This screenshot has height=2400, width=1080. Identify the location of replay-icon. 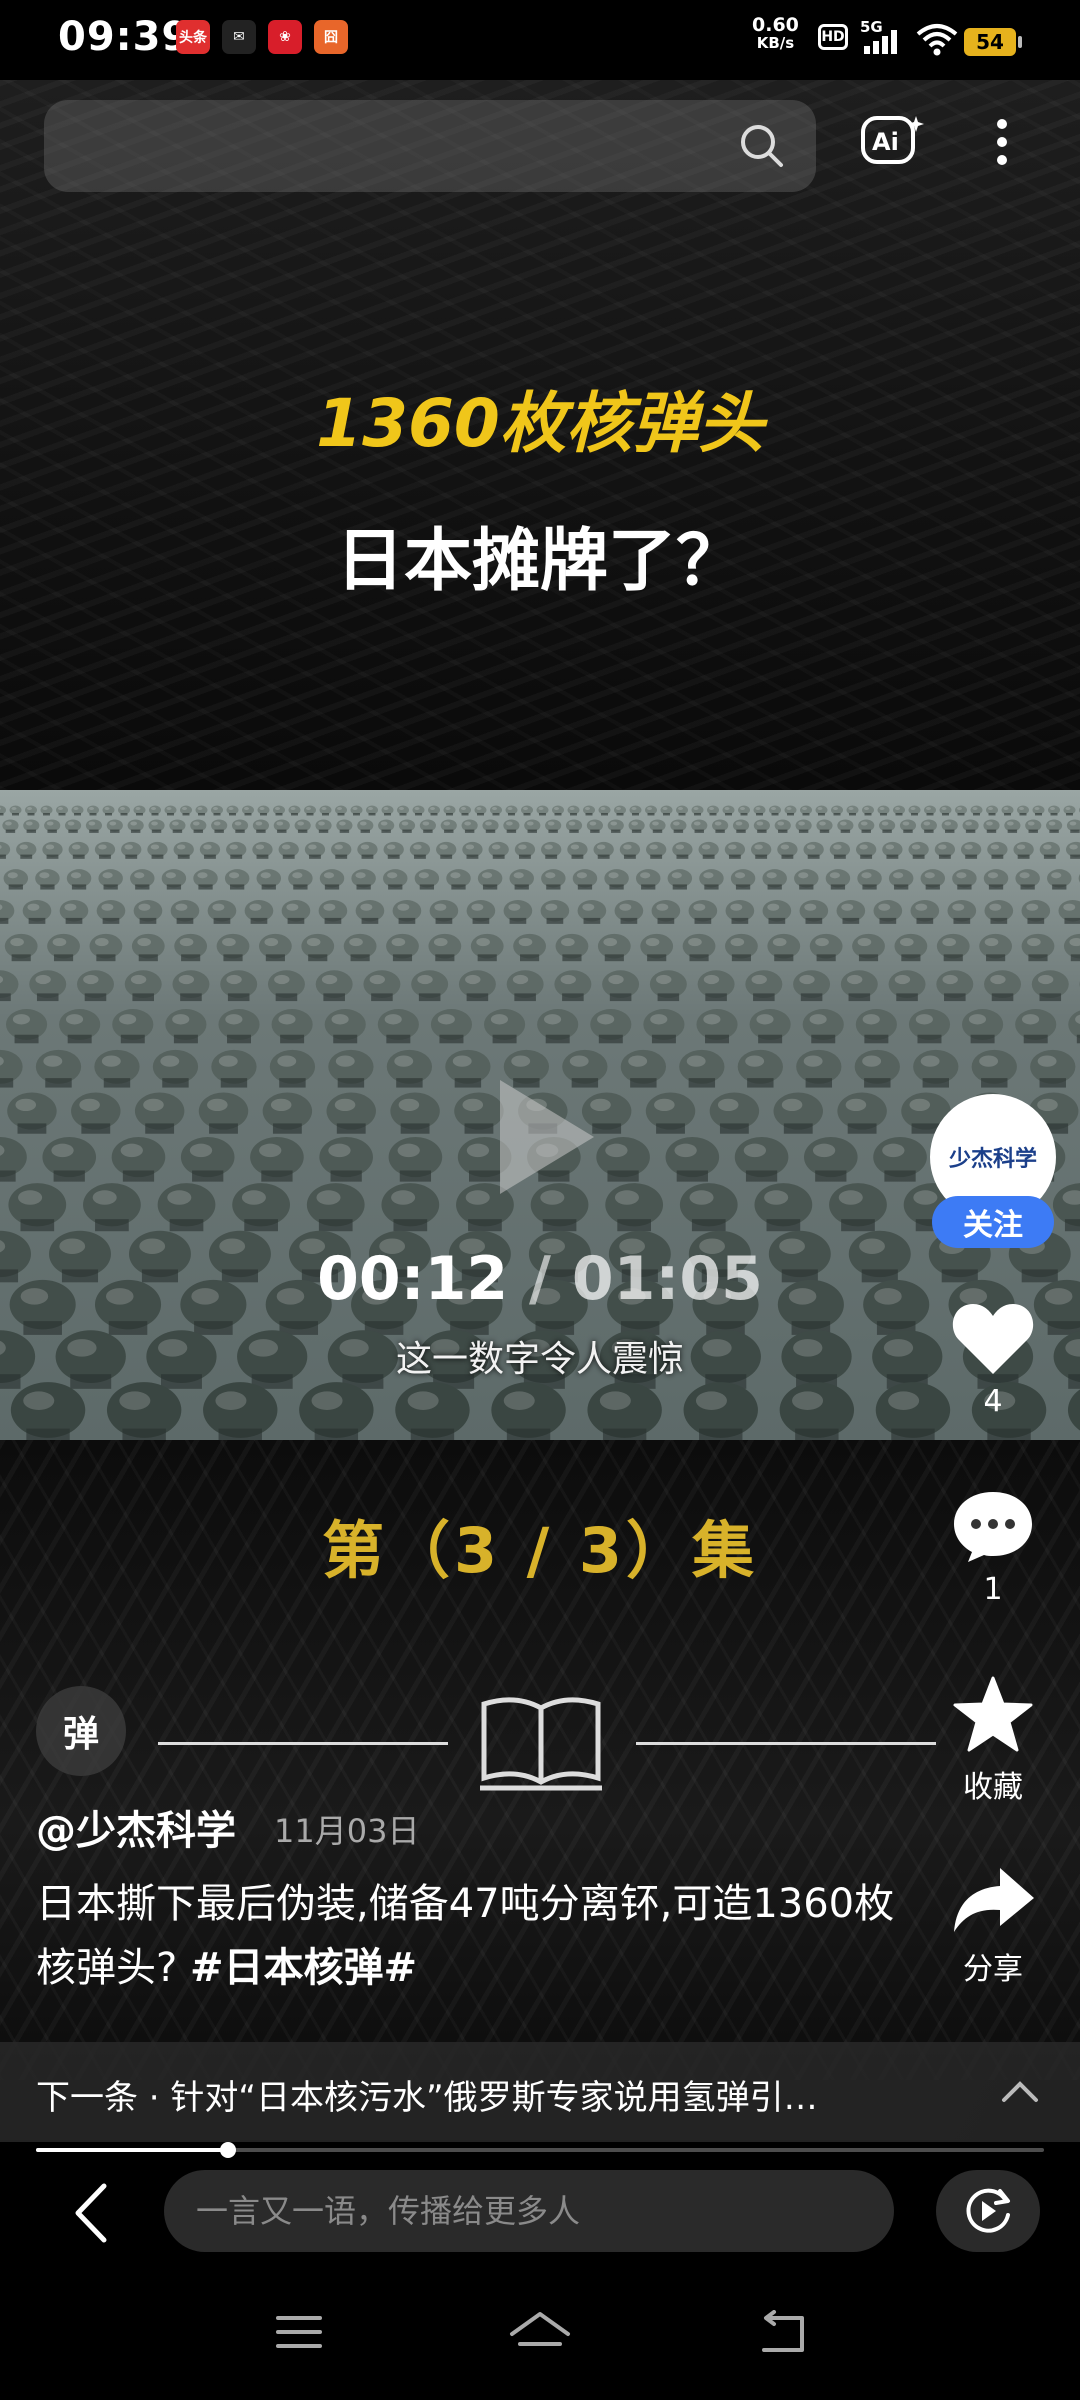
(988, 2210).